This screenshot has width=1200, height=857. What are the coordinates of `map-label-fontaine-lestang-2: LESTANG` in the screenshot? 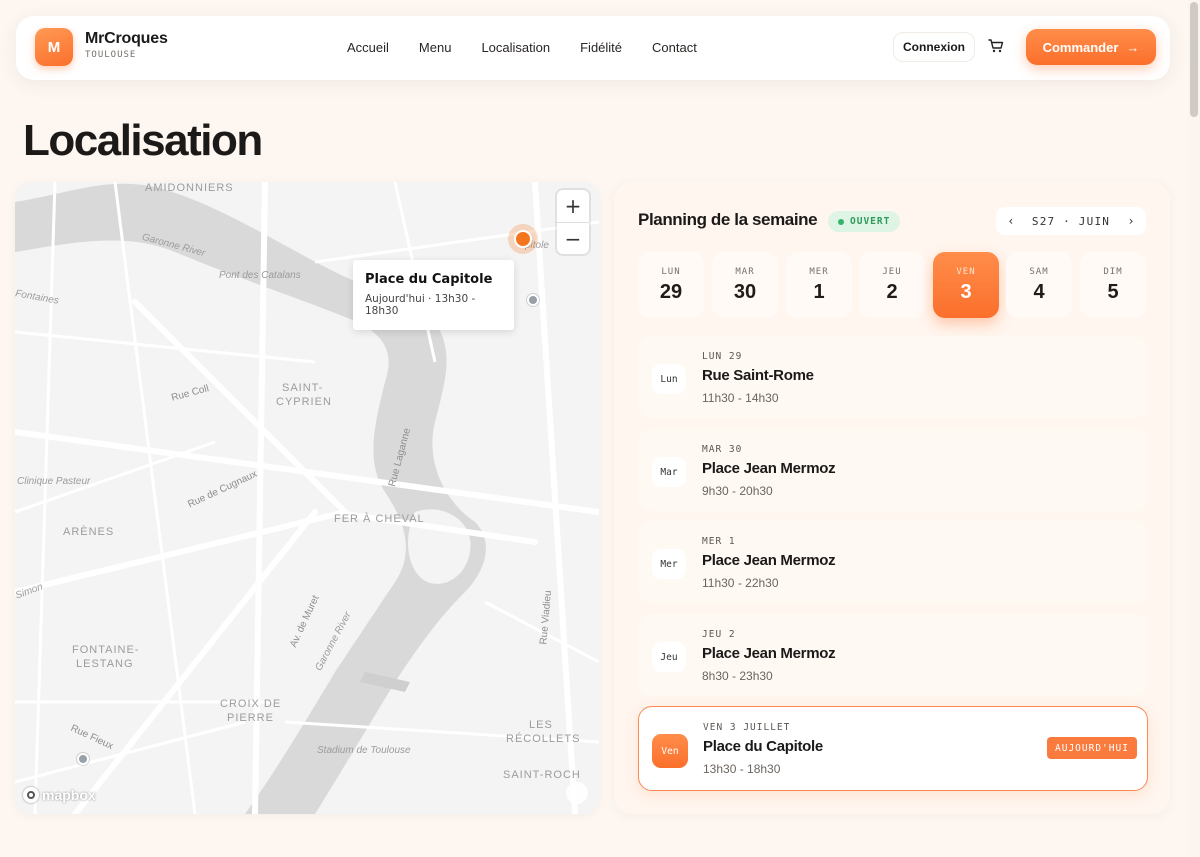 It's located at (105, 664).